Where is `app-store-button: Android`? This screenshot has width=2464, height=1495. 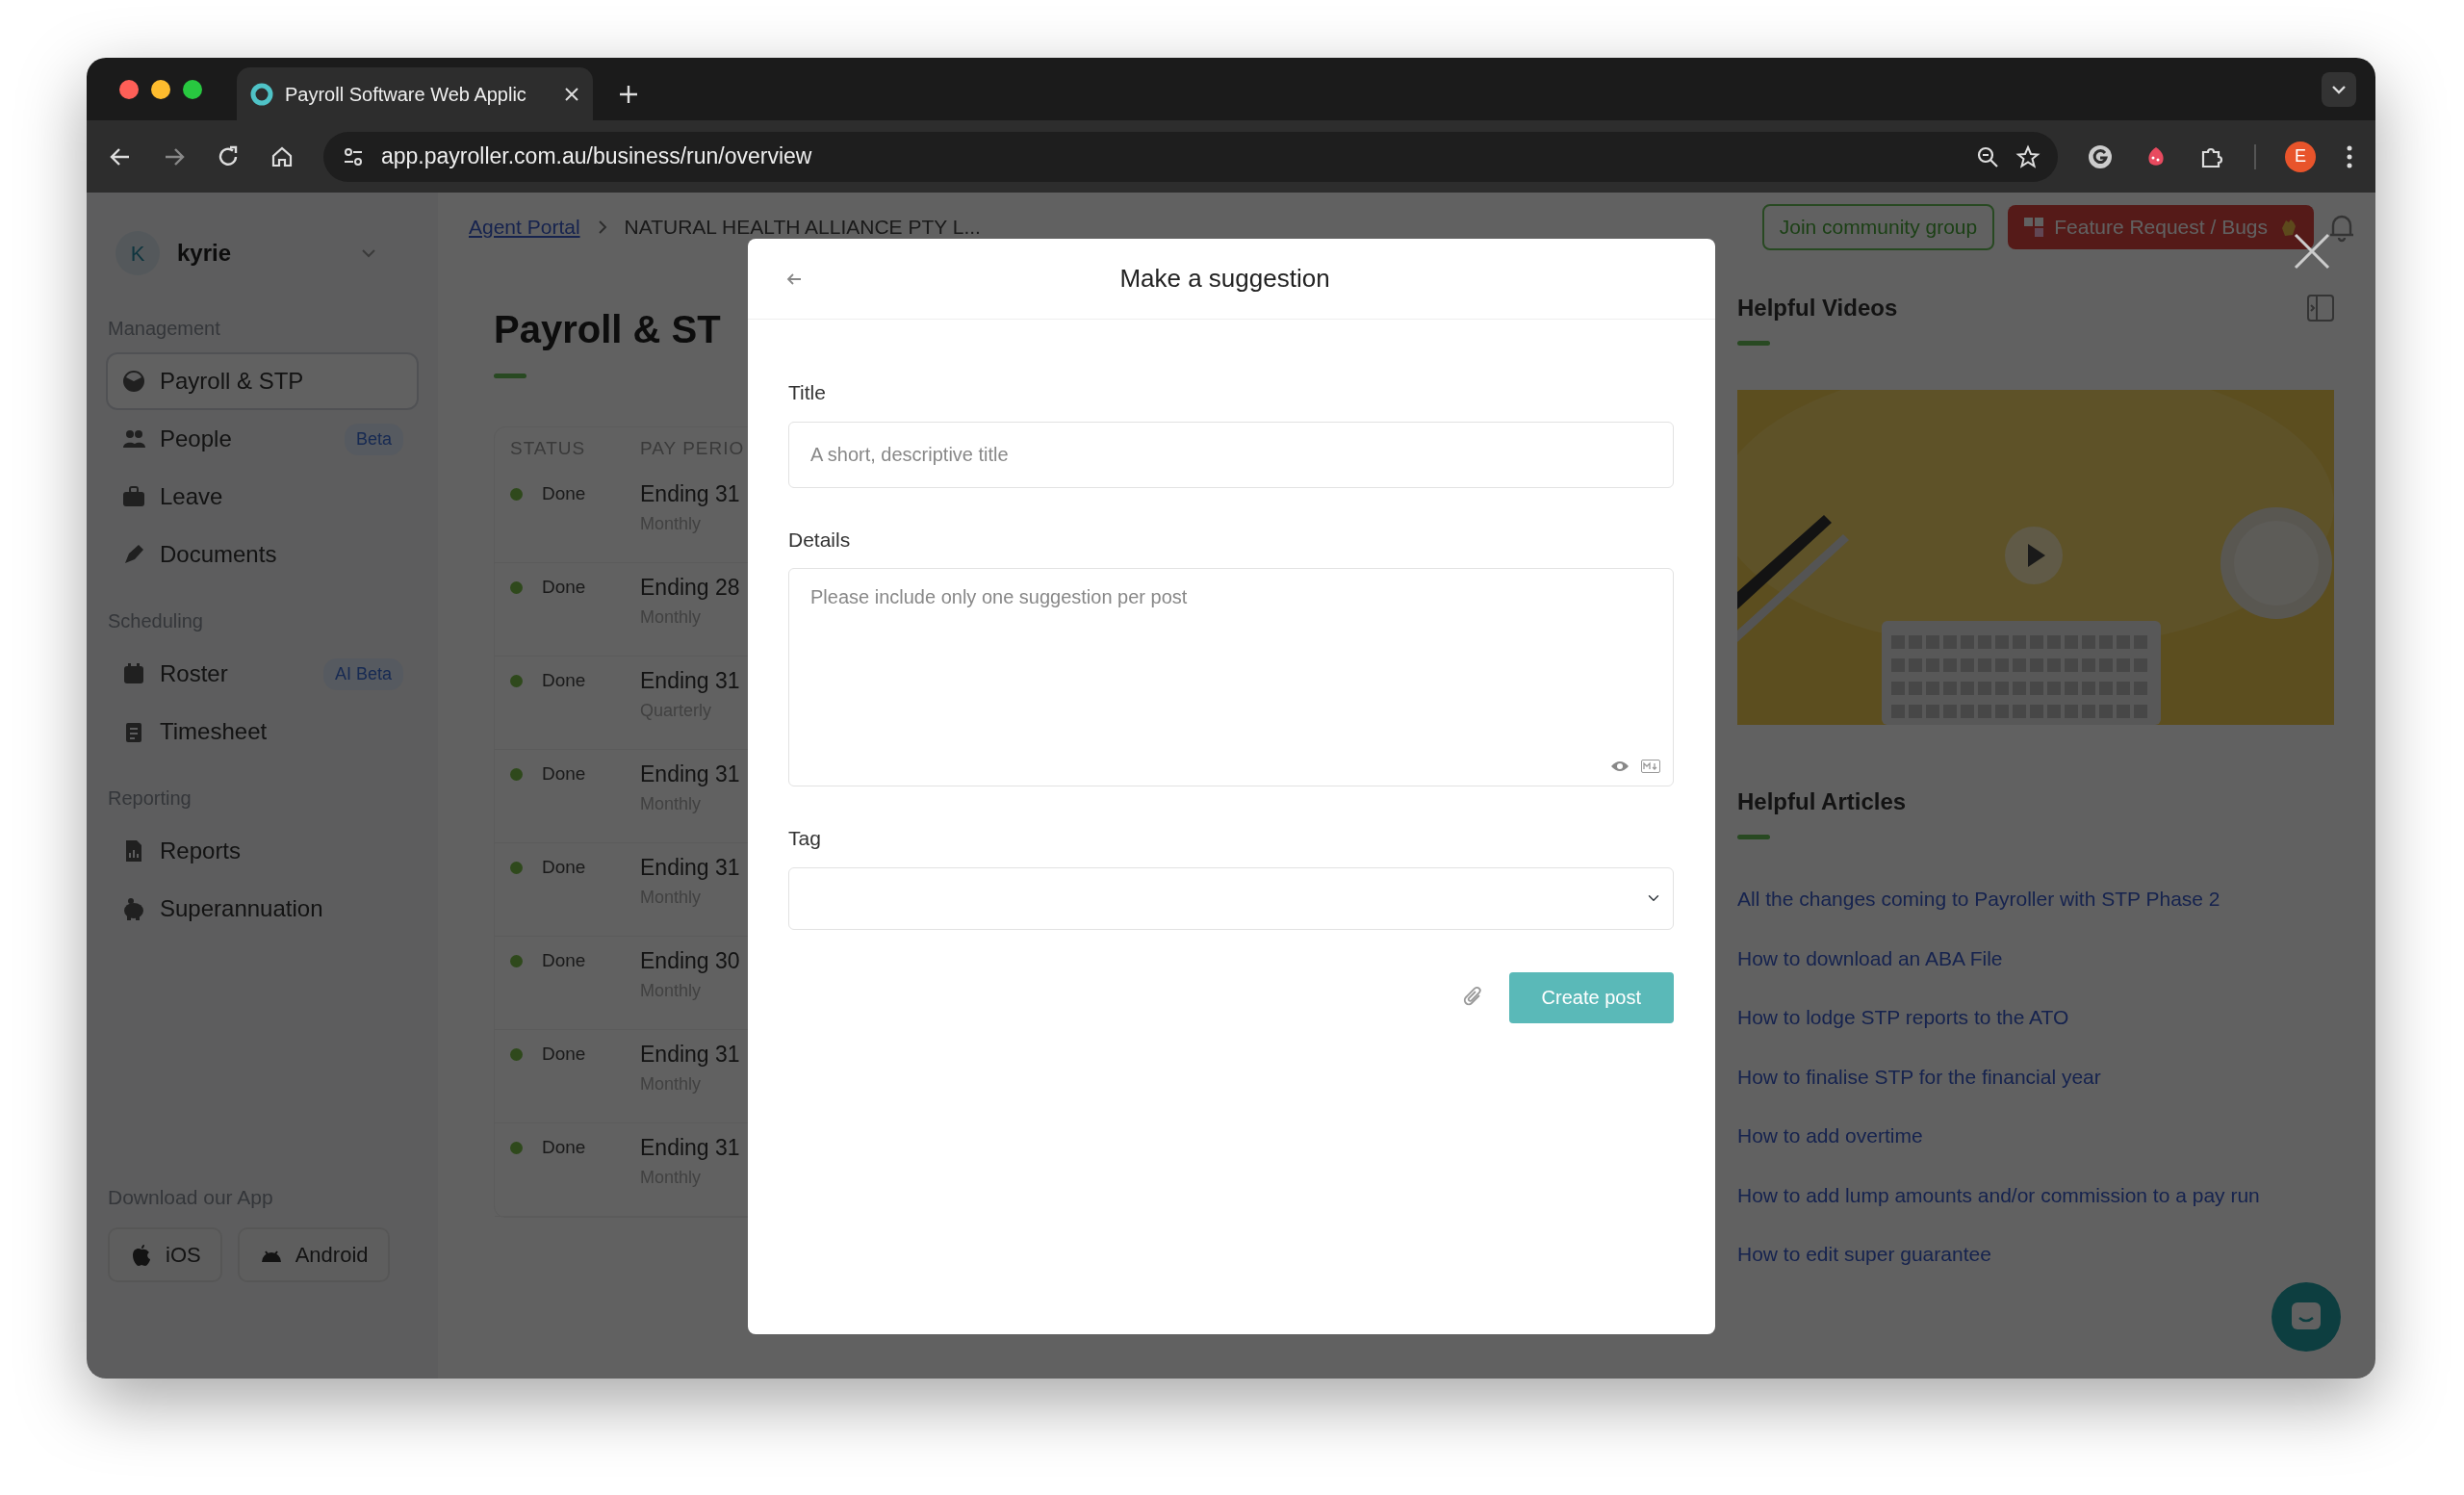 app-store-button: Android is located at coordinates (313, 1254).